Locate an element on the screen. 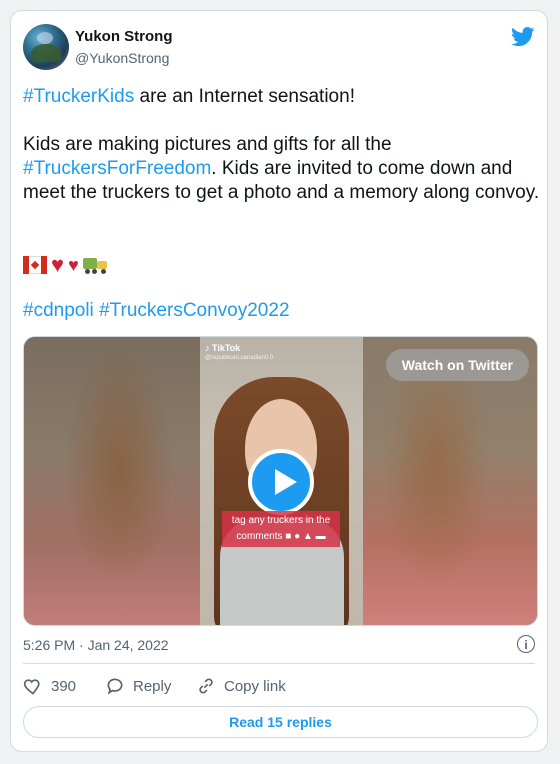  emoji-row: ♥ ♥ is located at coordinates (66, 265).